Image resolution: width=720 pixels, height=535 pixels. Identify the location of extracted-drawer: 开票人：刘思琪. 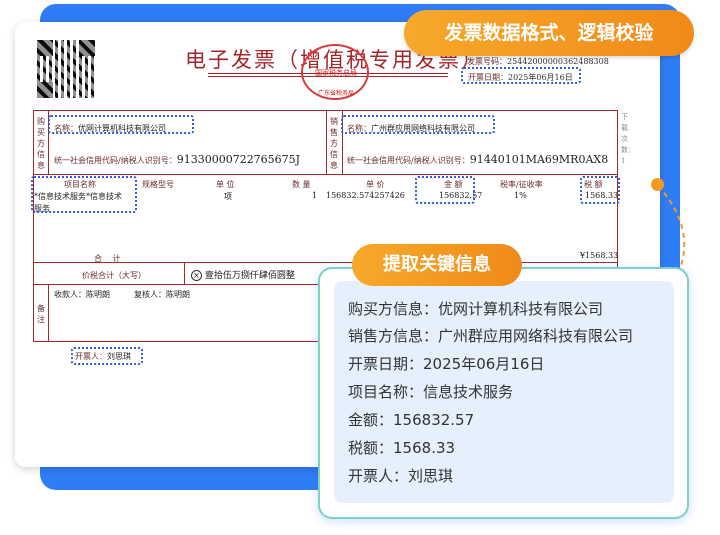
(401, 476).